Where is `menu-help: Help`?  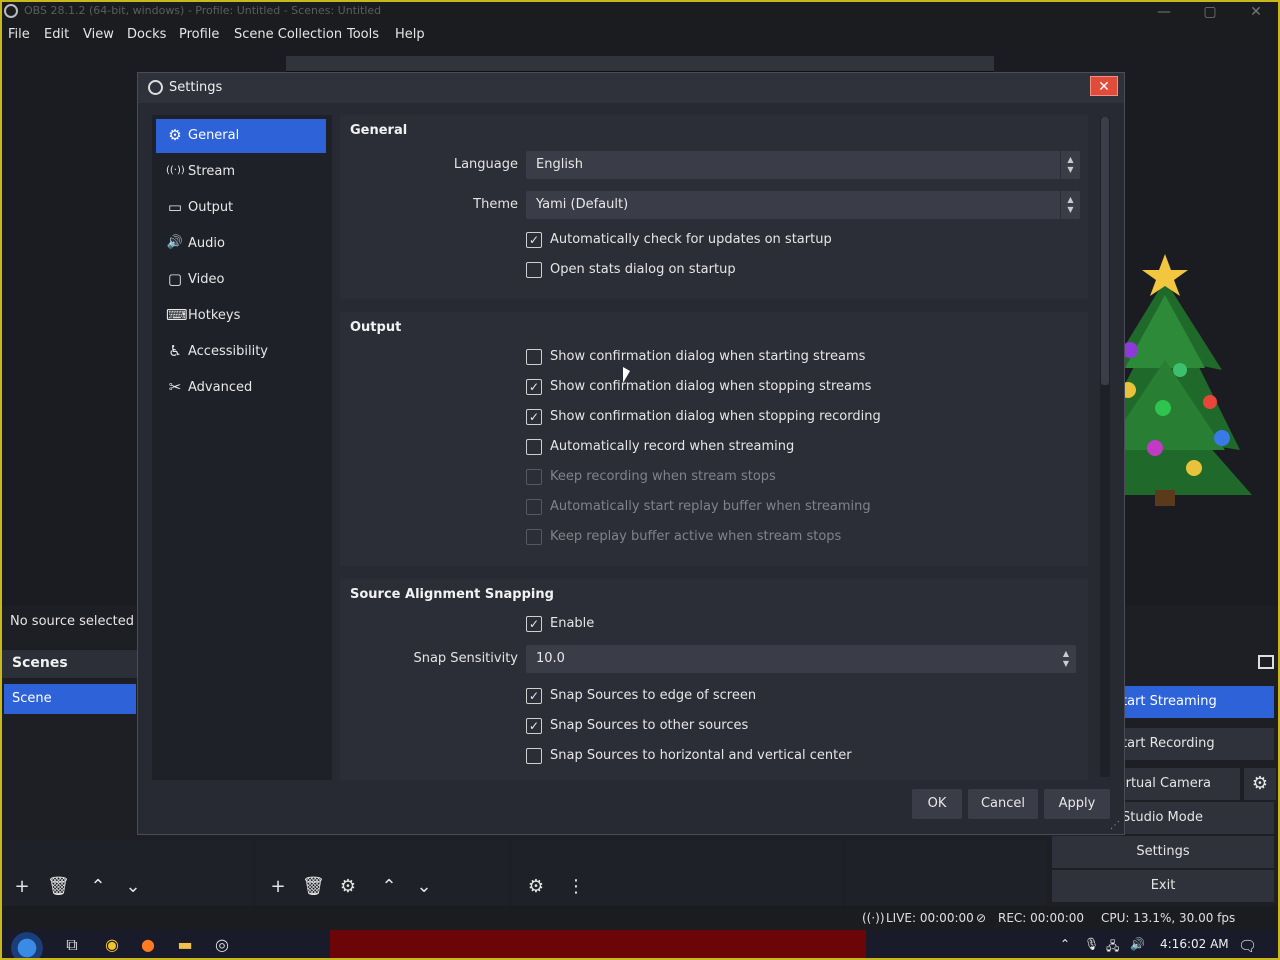 menu-help: Help is located at coordinates (410, 34).